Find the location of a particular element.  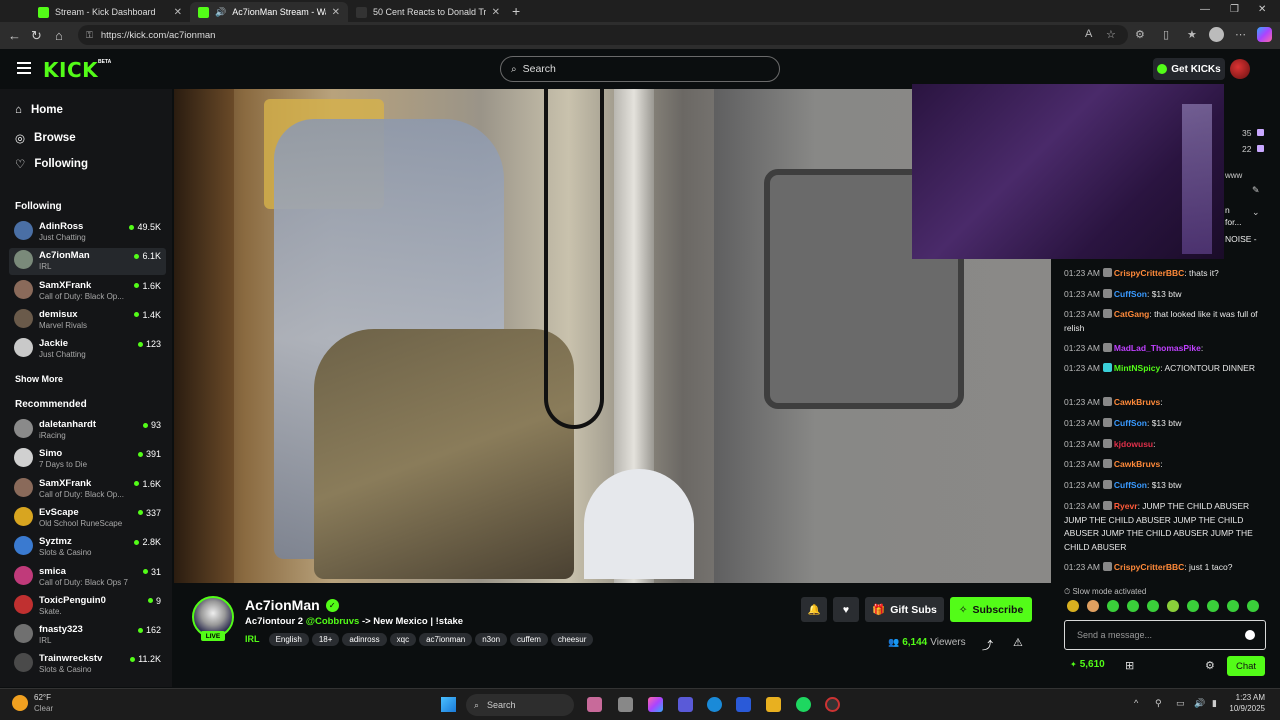

chat-username: Ryevr is located at coordinates (1126, 506).